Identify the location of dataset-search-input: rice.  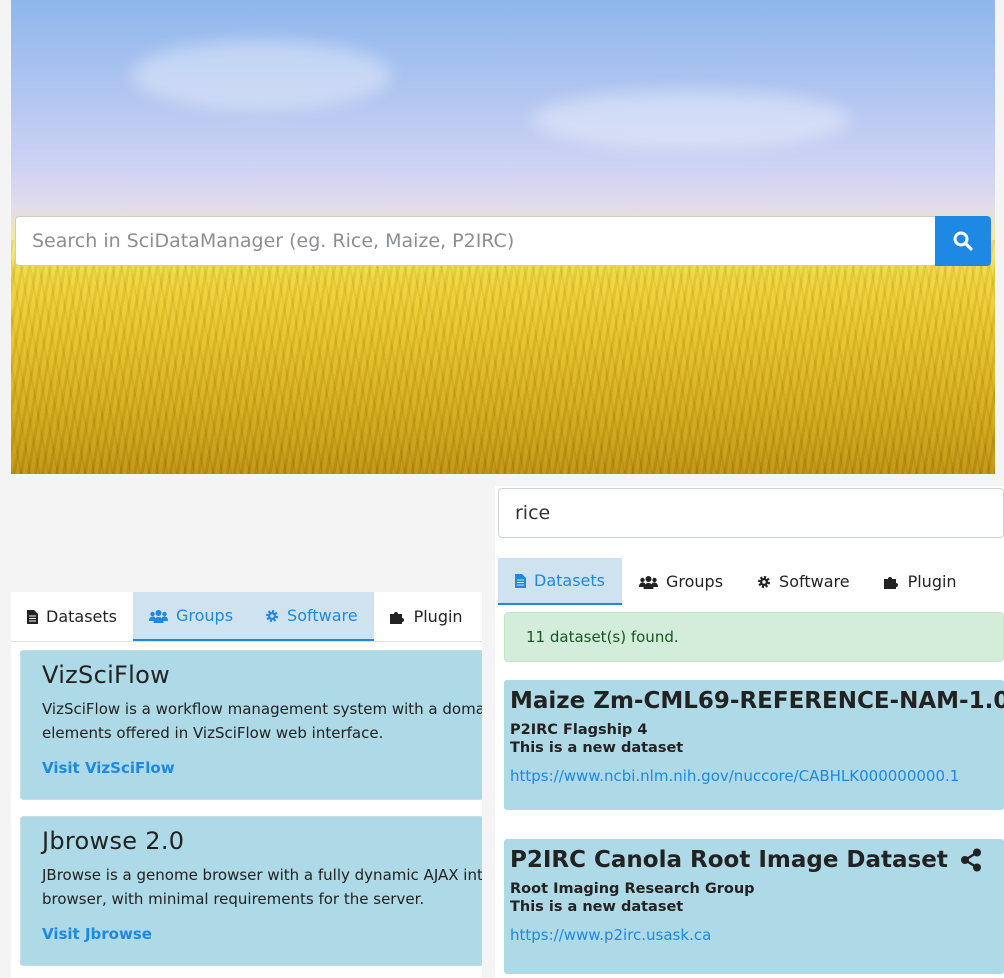
(751, 513).